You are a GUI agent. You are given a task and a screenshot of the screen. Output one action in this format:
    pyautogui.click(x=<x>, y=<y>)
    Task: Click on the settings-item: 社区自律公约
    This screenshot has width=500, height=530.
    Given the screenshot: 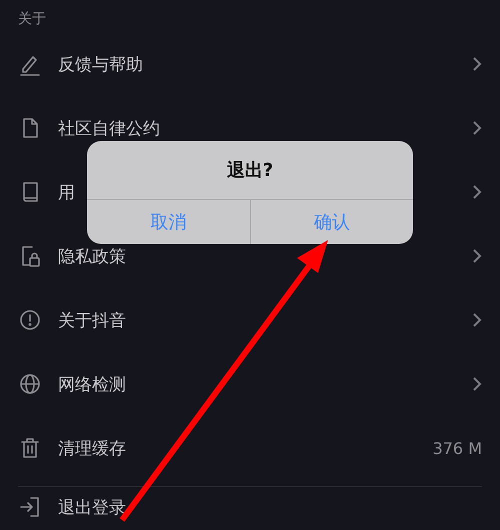 What is the action you would take?
    pyautogui.click(x=265, y=128)
    